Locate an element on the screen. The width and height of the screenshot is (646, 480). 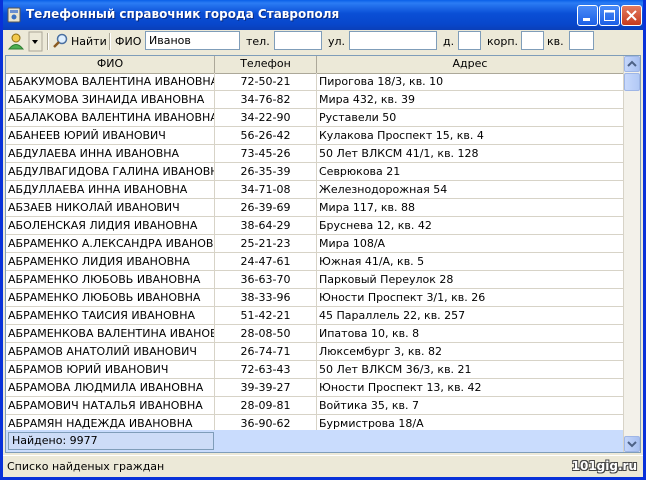
title-bar: Телефонный справочник города Ставрополя is located at coordinates (323, 15).